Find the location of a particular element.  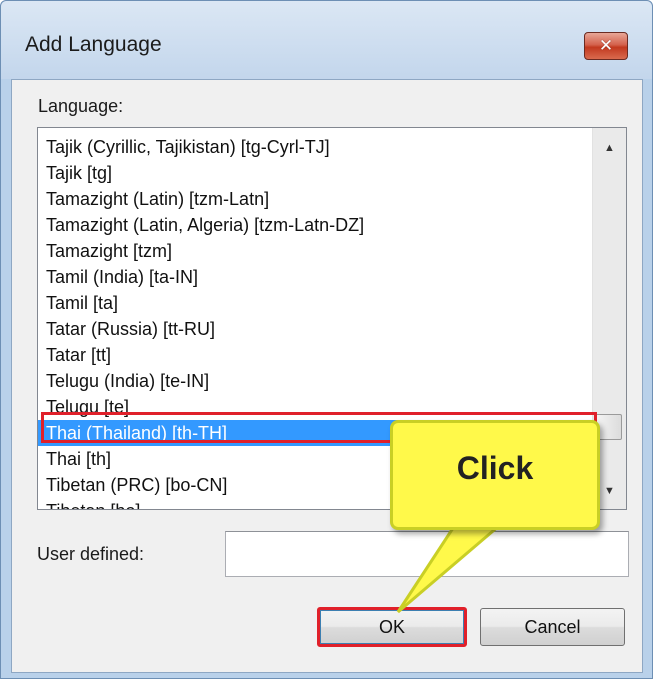

user-defined-label: User defined: is located at coordinates (91, 554).